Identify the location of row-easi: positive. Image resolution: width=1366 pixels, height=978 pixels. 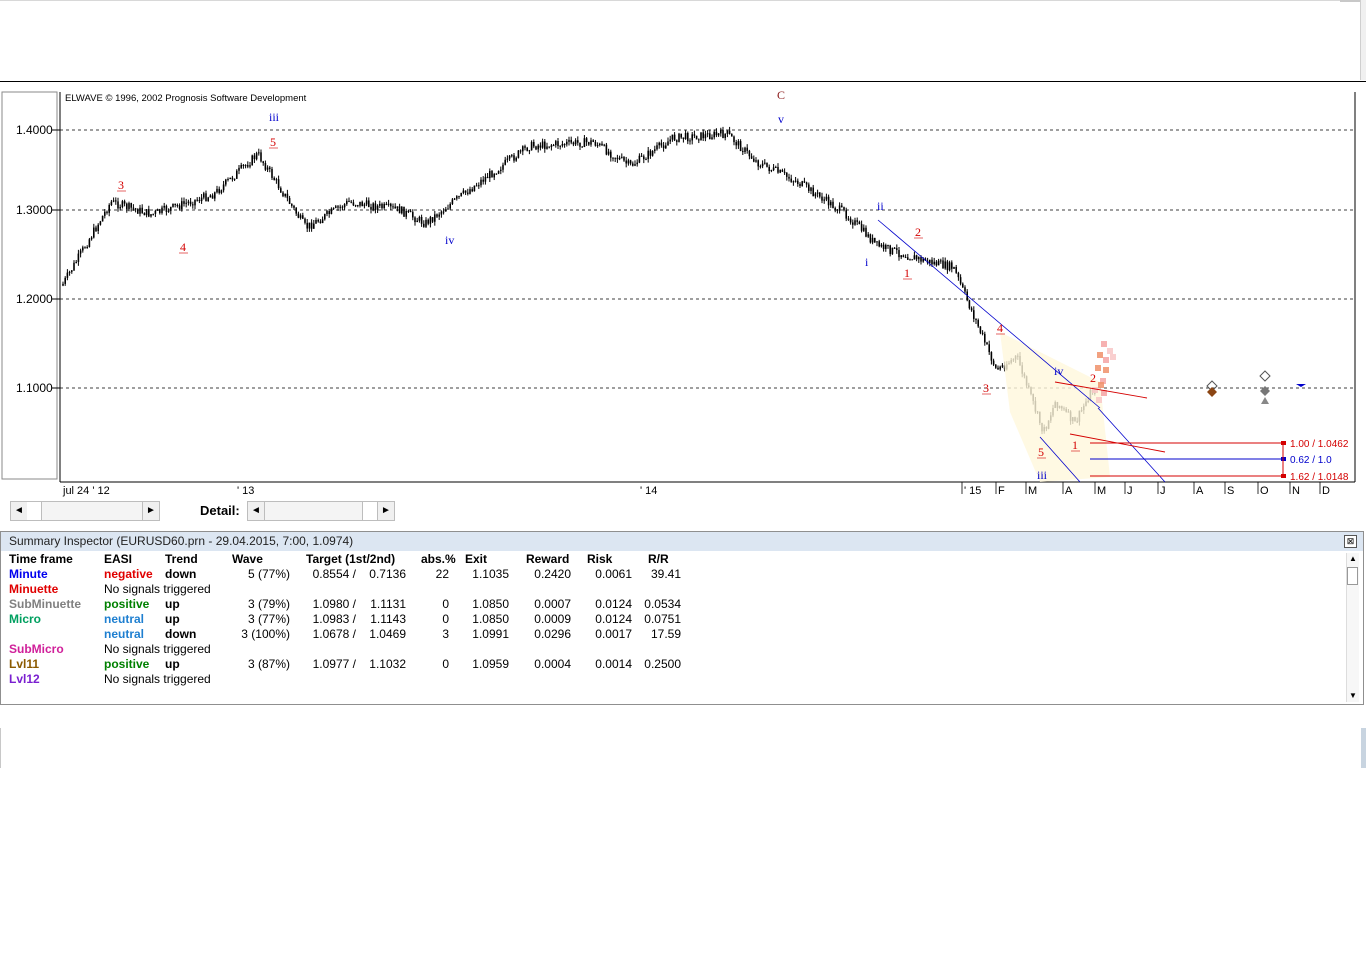
(127, 604).